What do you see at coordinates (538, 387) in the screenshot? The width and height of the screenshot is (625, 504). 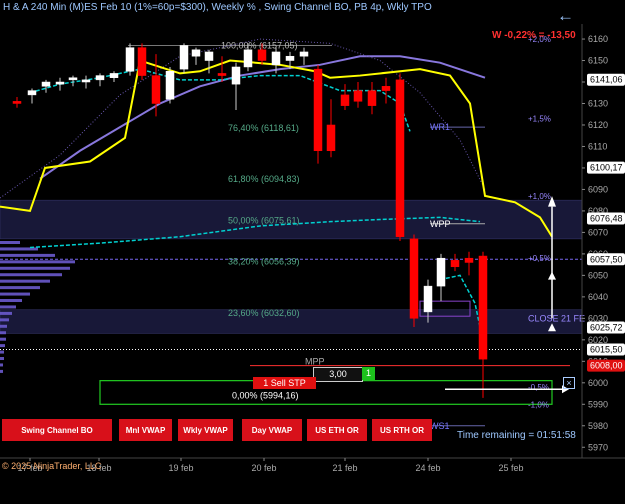 I see `percent-level-label: -0,5%` at bounding box center [538, 387].